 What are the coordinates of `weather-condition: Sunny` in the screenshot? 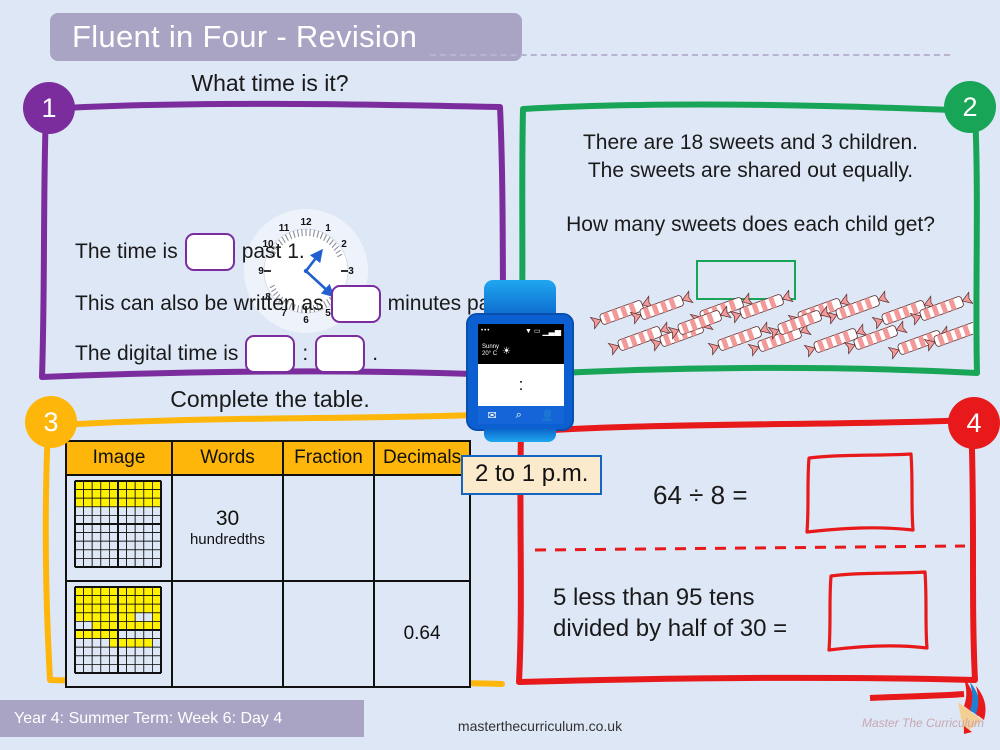 It's located at (491, 347).